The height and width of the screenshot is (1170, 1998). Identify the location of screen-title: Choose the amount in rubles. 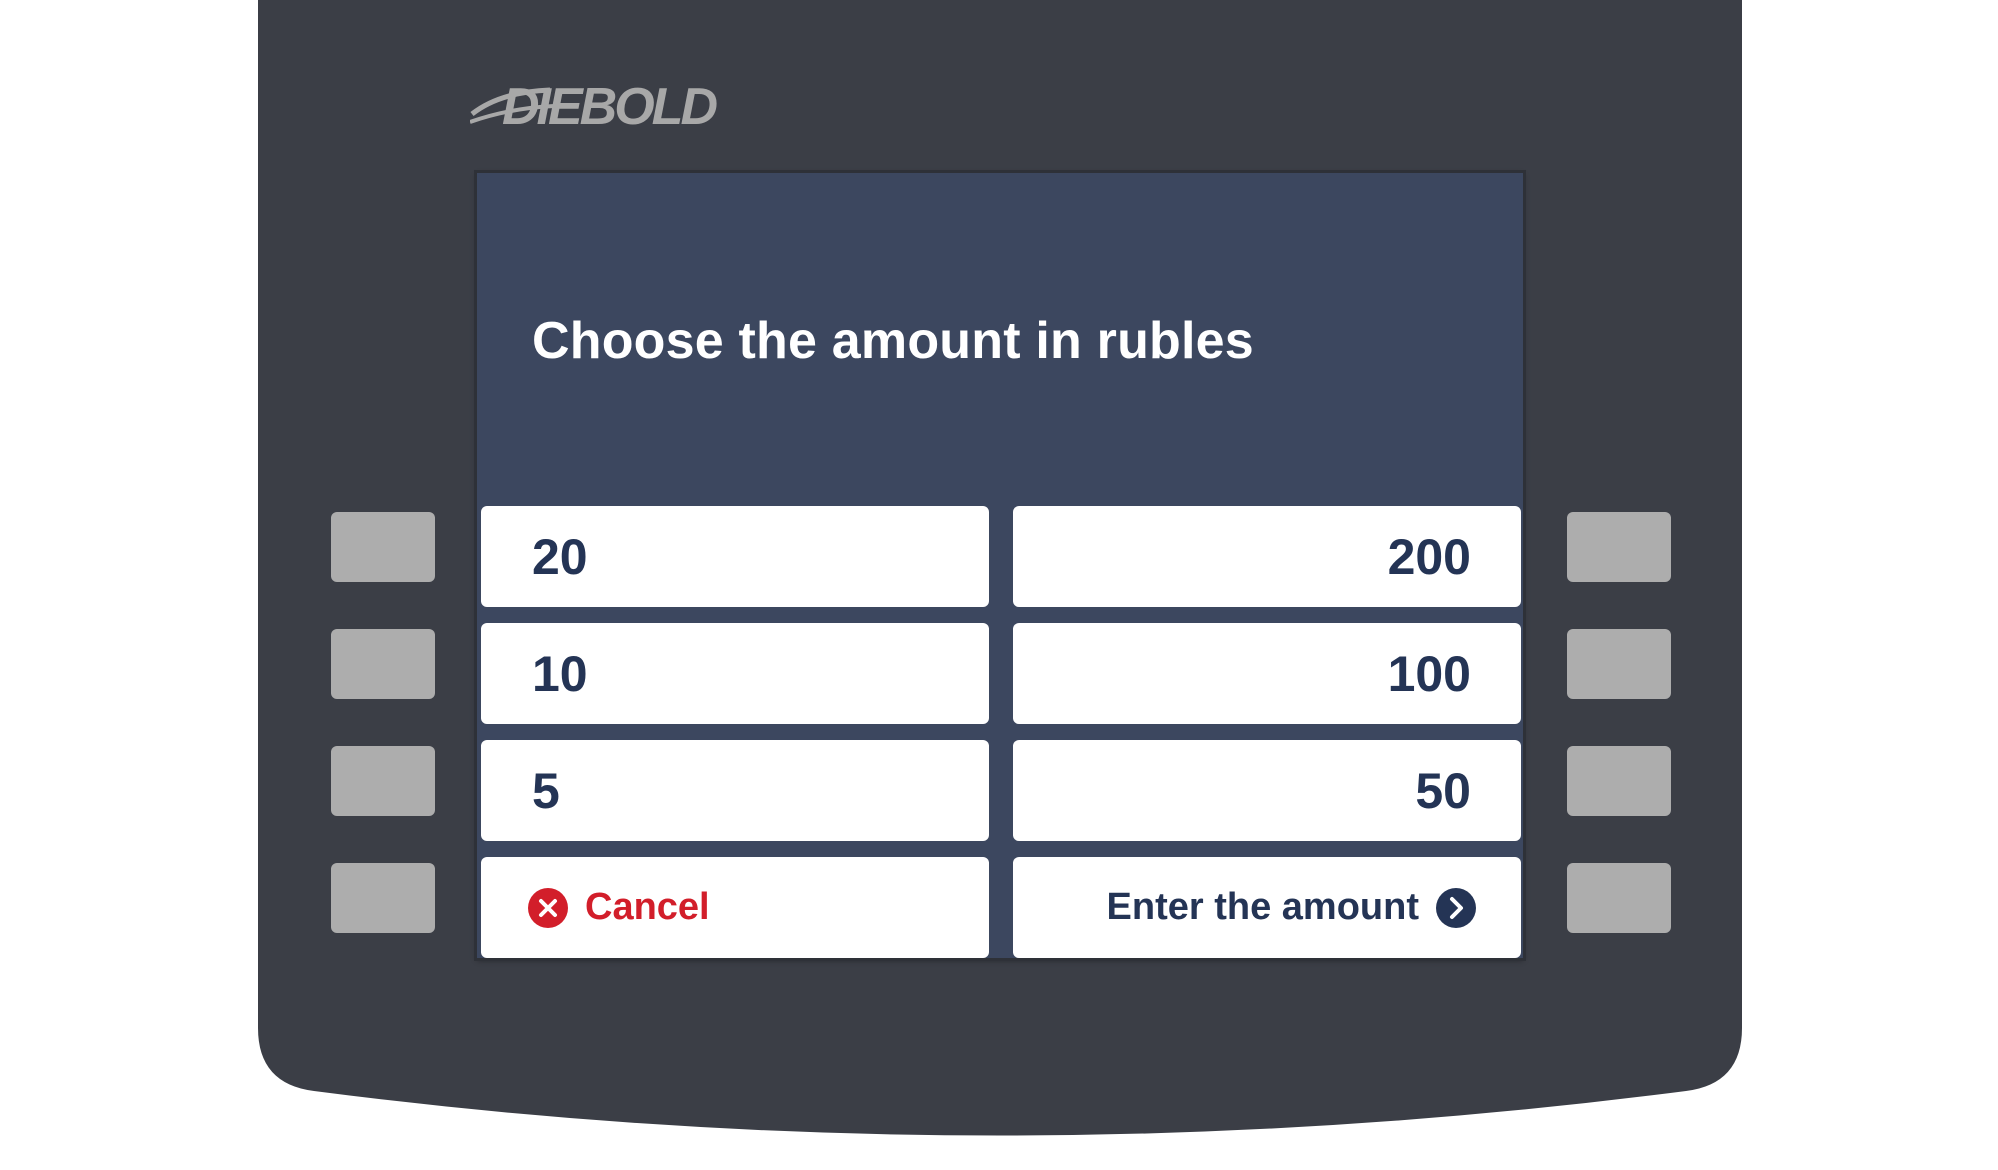
(893, 341).